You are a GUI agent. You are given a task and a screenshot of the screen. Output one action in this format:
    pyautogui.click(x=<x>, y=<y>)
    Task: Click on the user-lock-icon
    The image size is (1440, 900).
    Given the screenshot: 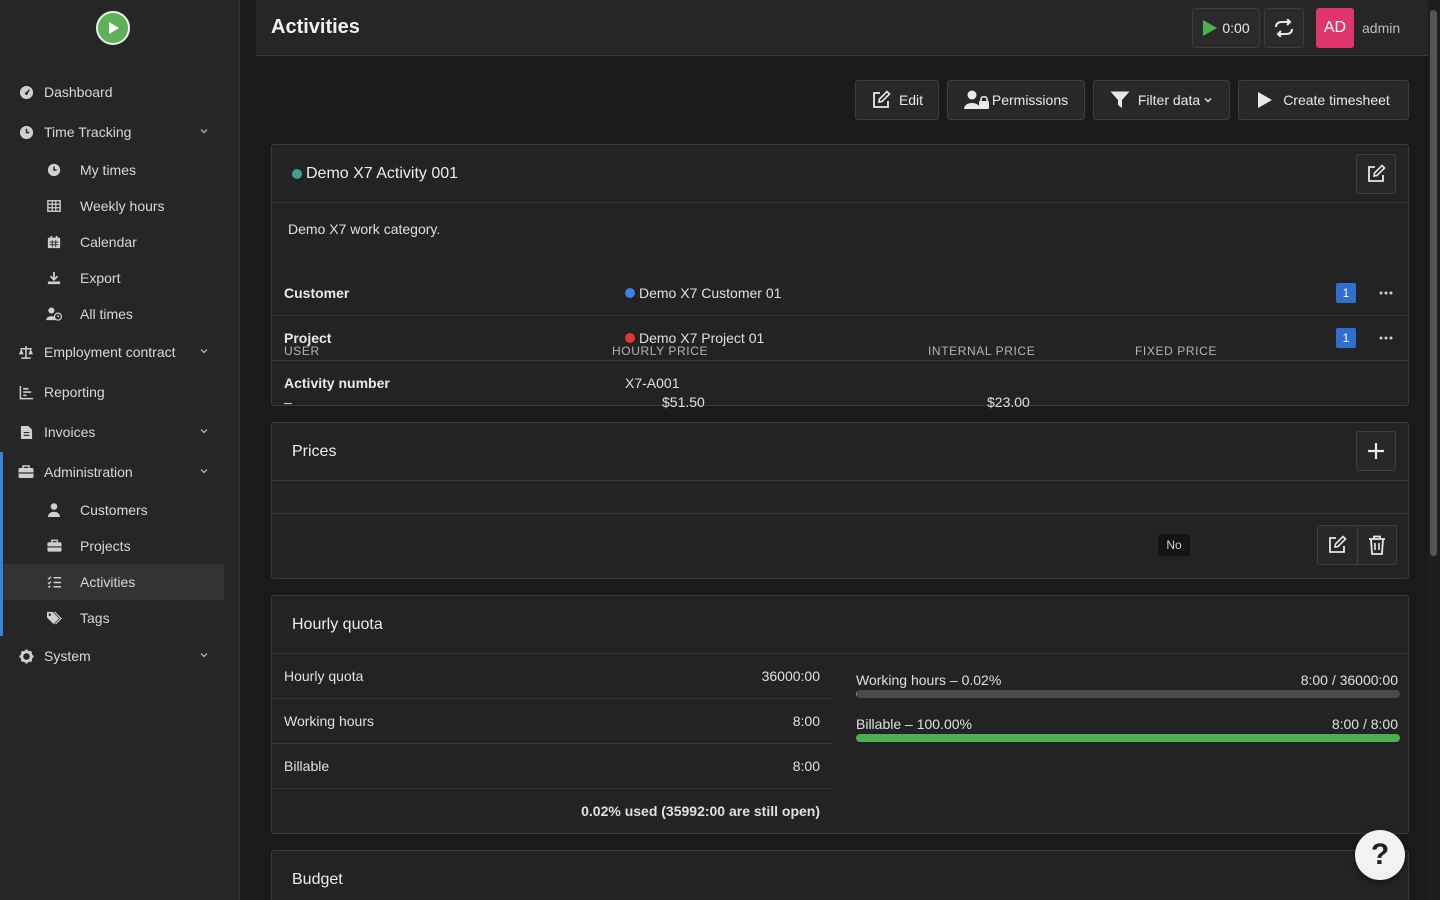 What is the action you would take?
    pyautogui.click(x=976, y=99)
    